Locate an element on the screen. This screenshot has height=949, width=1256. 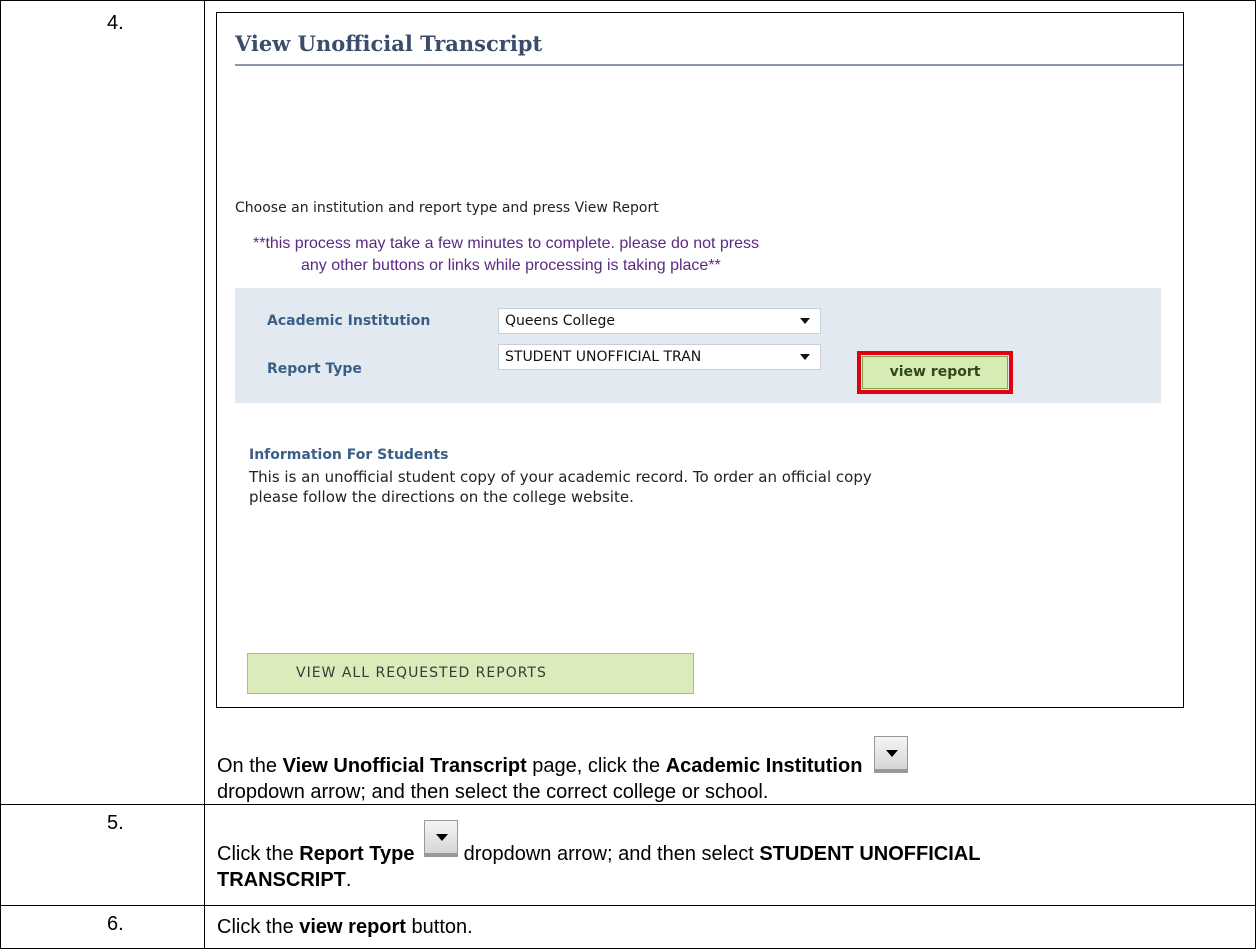
row-divider is located at coordinates (628, 905).